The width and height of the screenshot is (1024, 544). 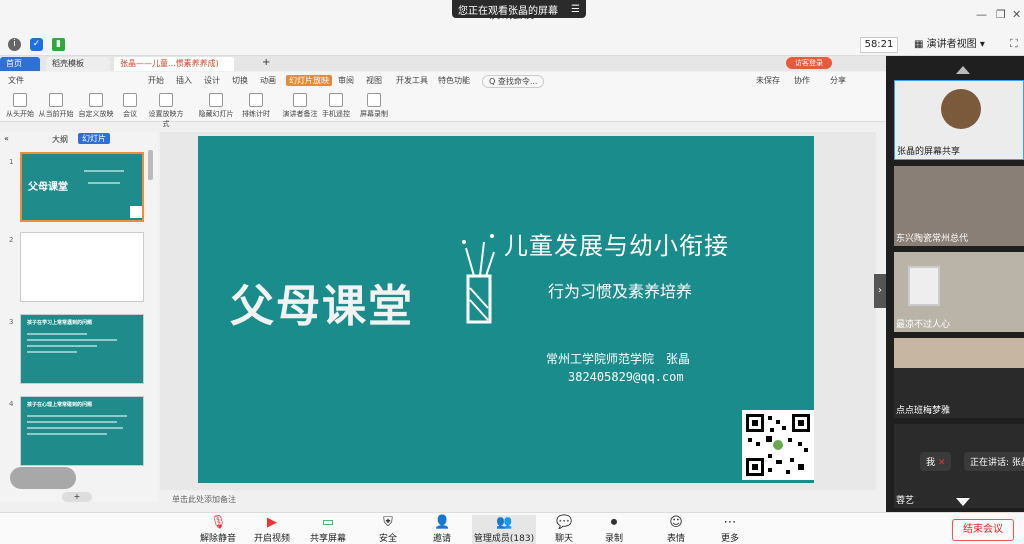 What do you see at coordinates (941, 463) in the screenshot?
I see `mic-muted-icon: ✕` at bounding box center [941, 463].